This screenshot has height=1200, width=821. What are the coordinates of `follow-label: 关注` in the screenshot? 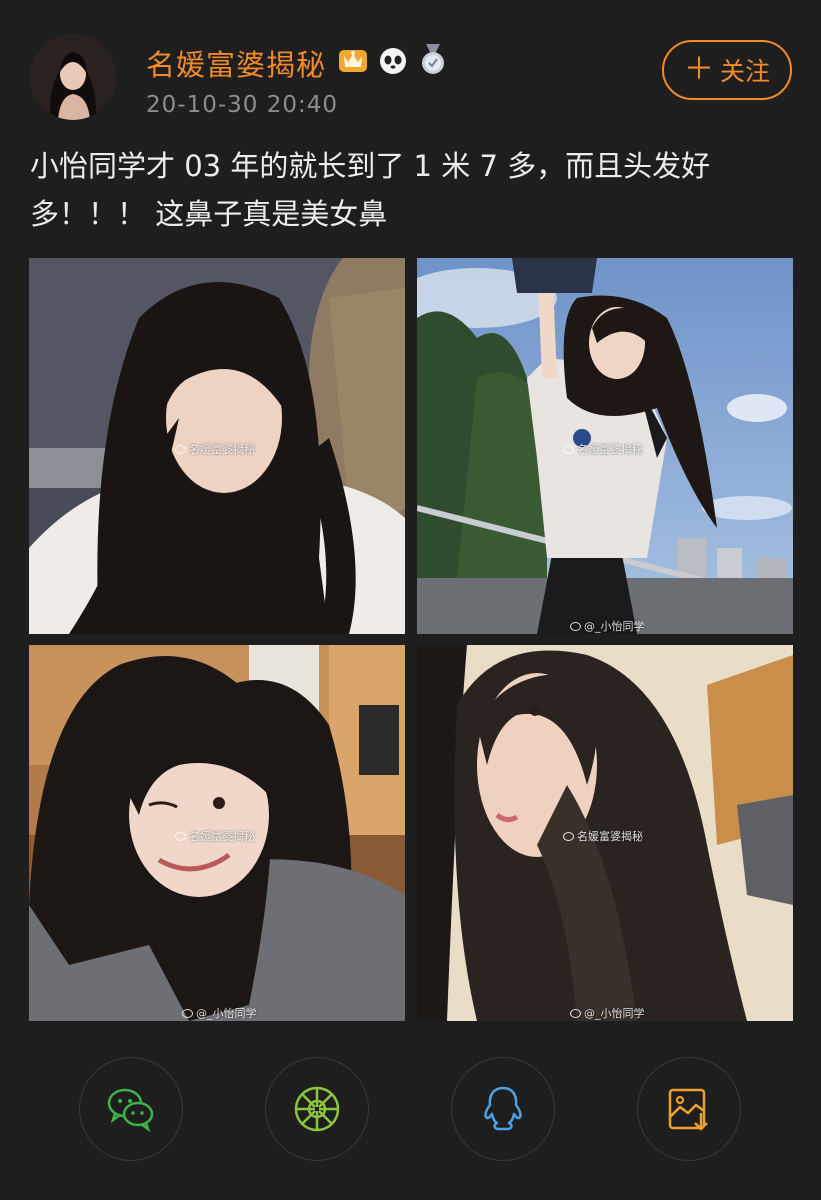 It's located at (744, 71).